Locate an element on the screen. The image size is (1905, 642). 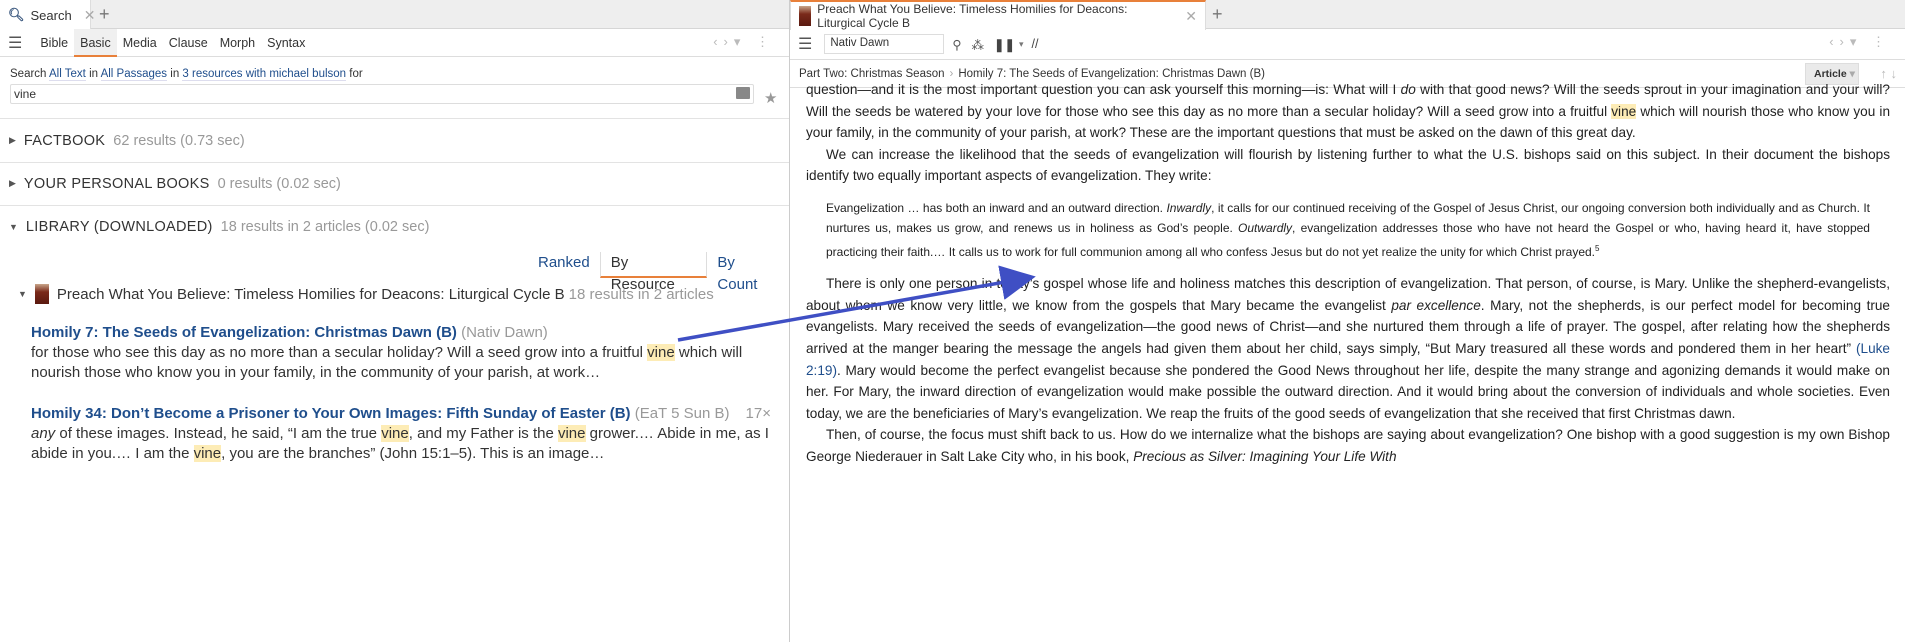
tab-basic: Basic is located at coordinates (95, 42).